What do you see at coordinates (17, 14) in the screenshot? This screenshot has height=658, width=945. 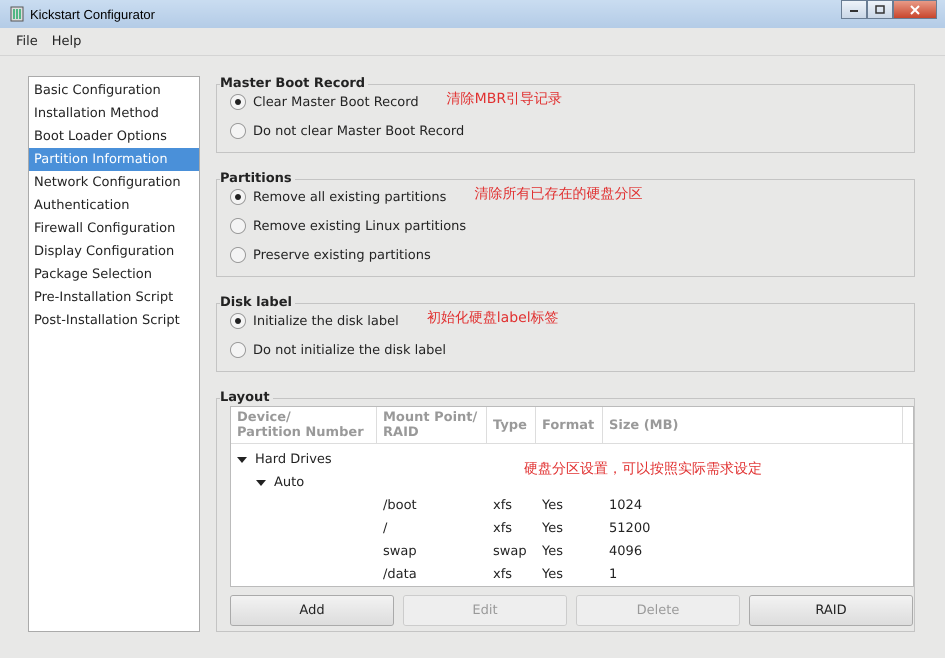 I see `app-icon` at bounding box center [17, 14].